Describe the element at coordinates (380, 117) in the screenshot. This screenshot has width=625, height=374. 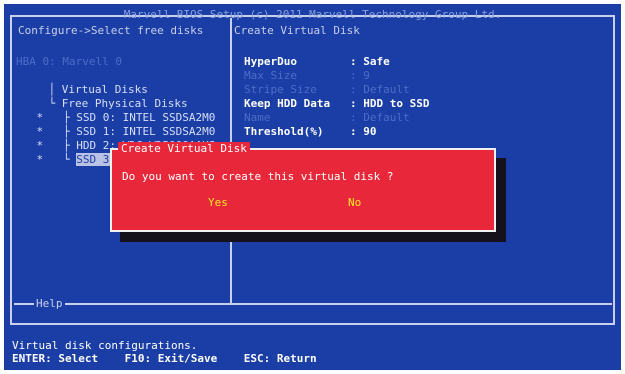
I see `prop-val-name: : Default` at that location.